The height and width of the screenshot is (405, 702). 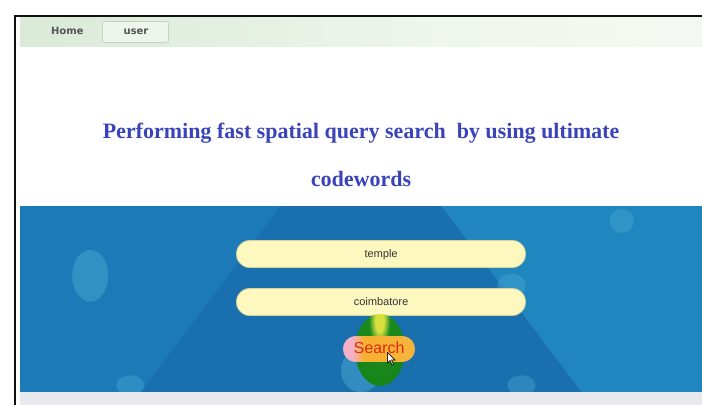 What do you see at coordinates (381, 302) in the screenshot?
I see `text-field: coimbatore` at bounding box center [381, 302].